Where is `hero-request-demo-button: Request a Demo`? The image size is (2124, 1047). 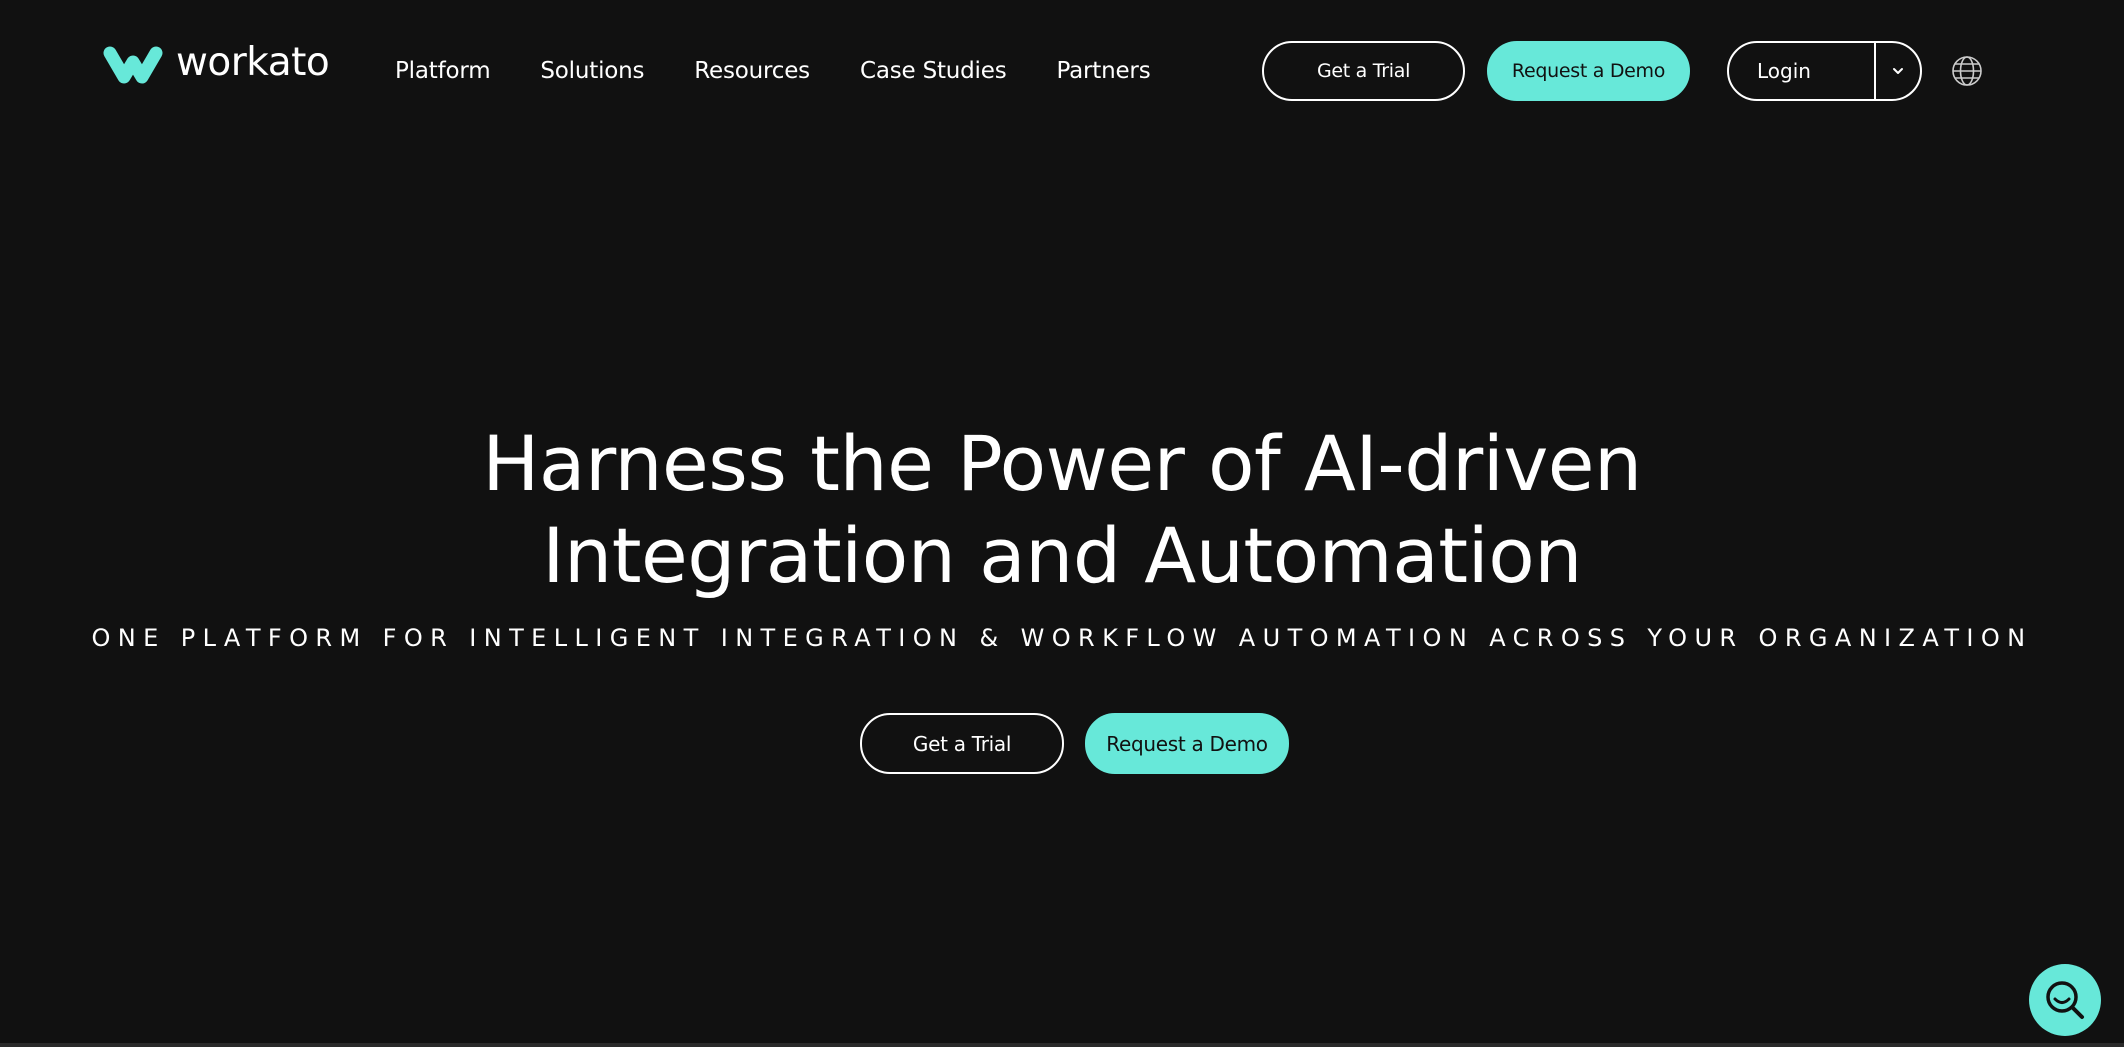 hero-request-demo-button: Request a Demo is located at coordinates (1187, 743).